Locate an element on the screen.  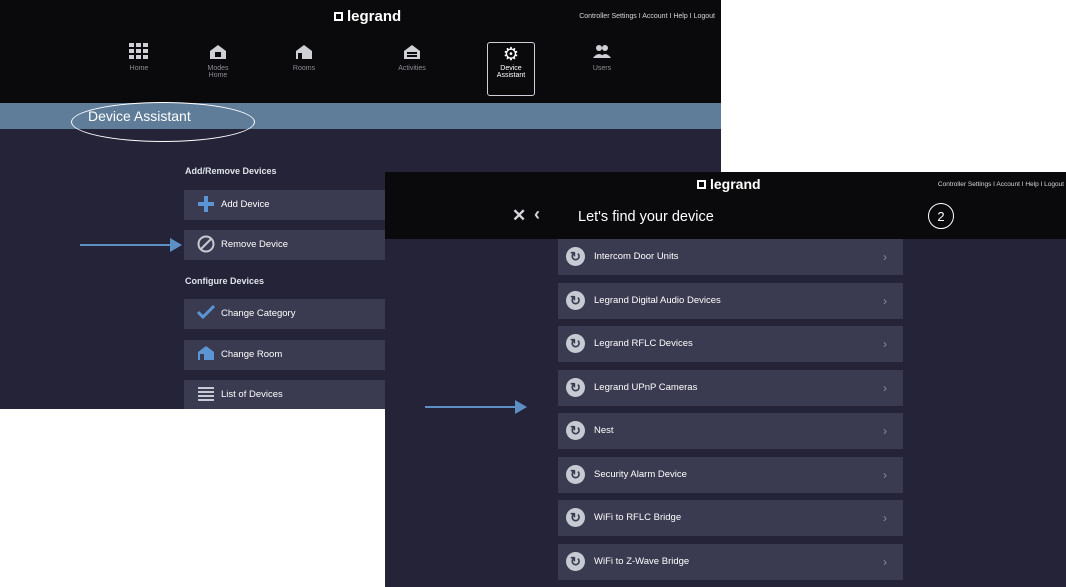
change-room-button: Change Room is located at coordinates (289, 355).